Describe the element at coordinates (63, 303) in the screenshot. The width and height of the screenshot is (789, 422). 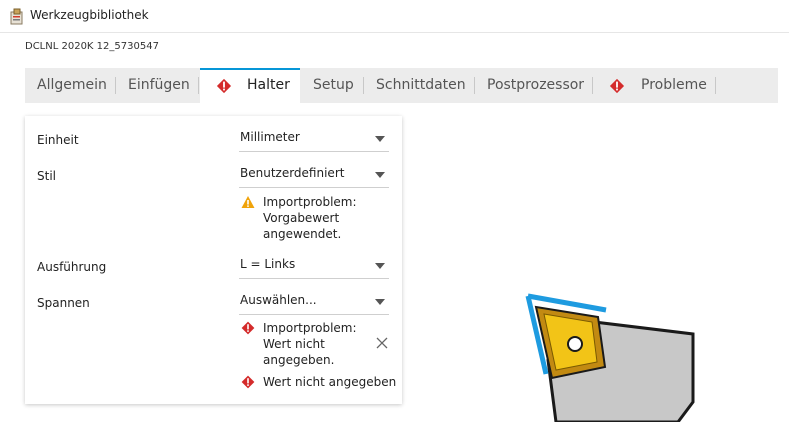
I see `spannen-label: Spannen` at that location.